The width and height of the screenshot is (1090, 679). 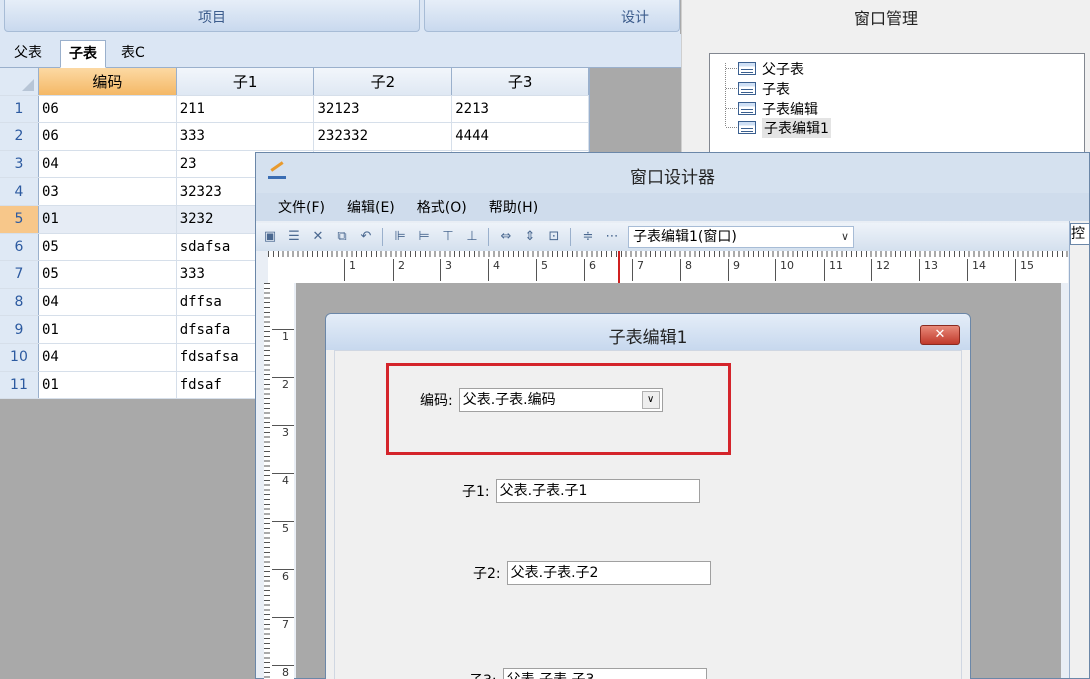 What do you see at coordinates (758, 88) in the screenshot?
I see `tree-item: 子表` at bounding box center [758, 88].